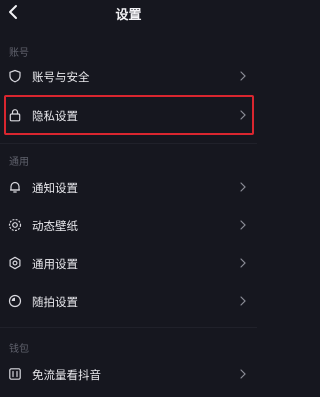  Describe the element at coordinates (15, 225) in the screenshot. I see `dynamic-wallpaper-icon` at that location.